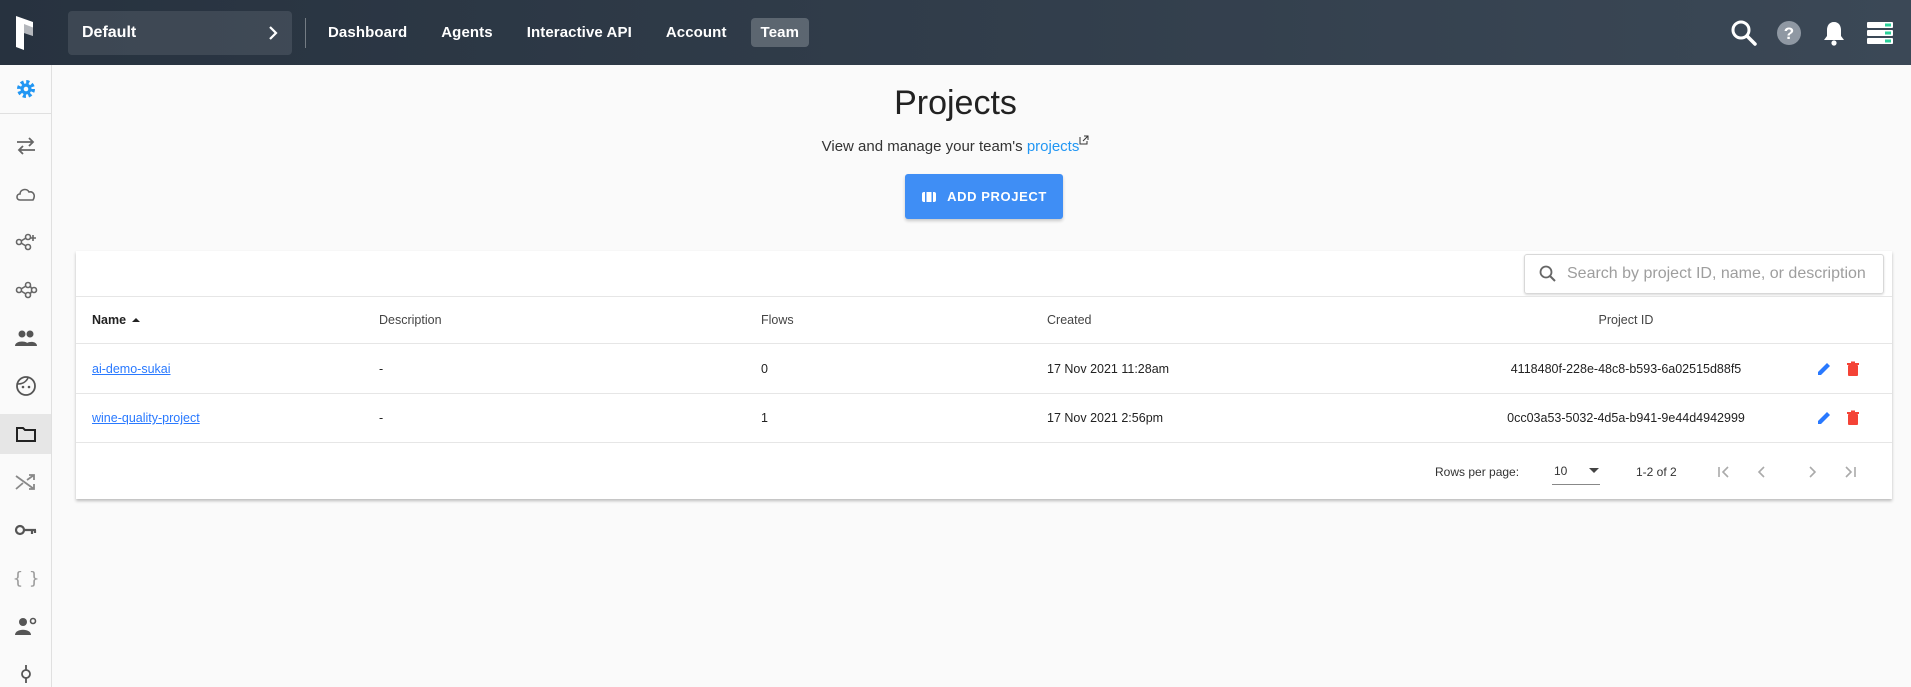  I want to click on sidebar-item-tasks, so click(25, 242).